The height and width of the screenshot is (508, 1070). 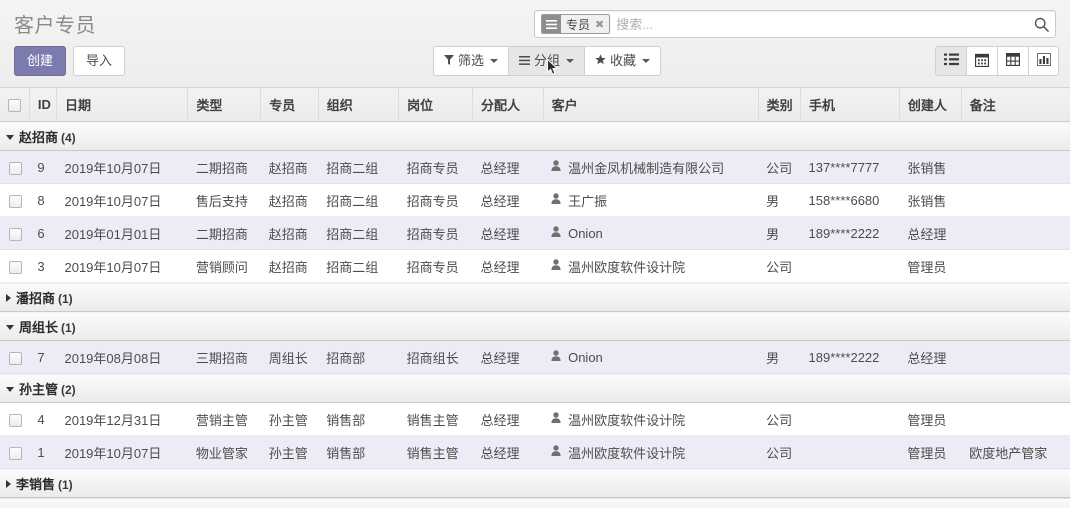 I want to click on column-header-customer: 客户, so click(x=651, y=105).